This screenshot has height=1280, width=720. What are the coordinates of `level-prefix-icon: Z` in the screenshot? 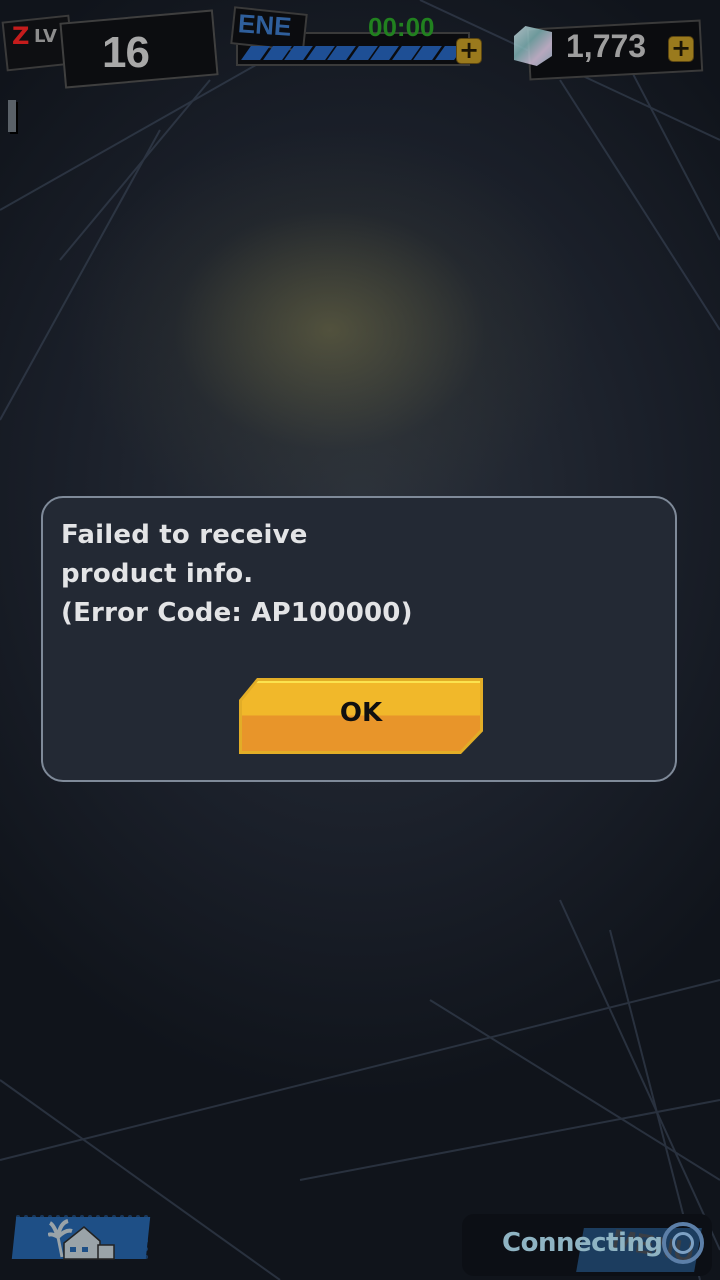 It's located at (21, 36).